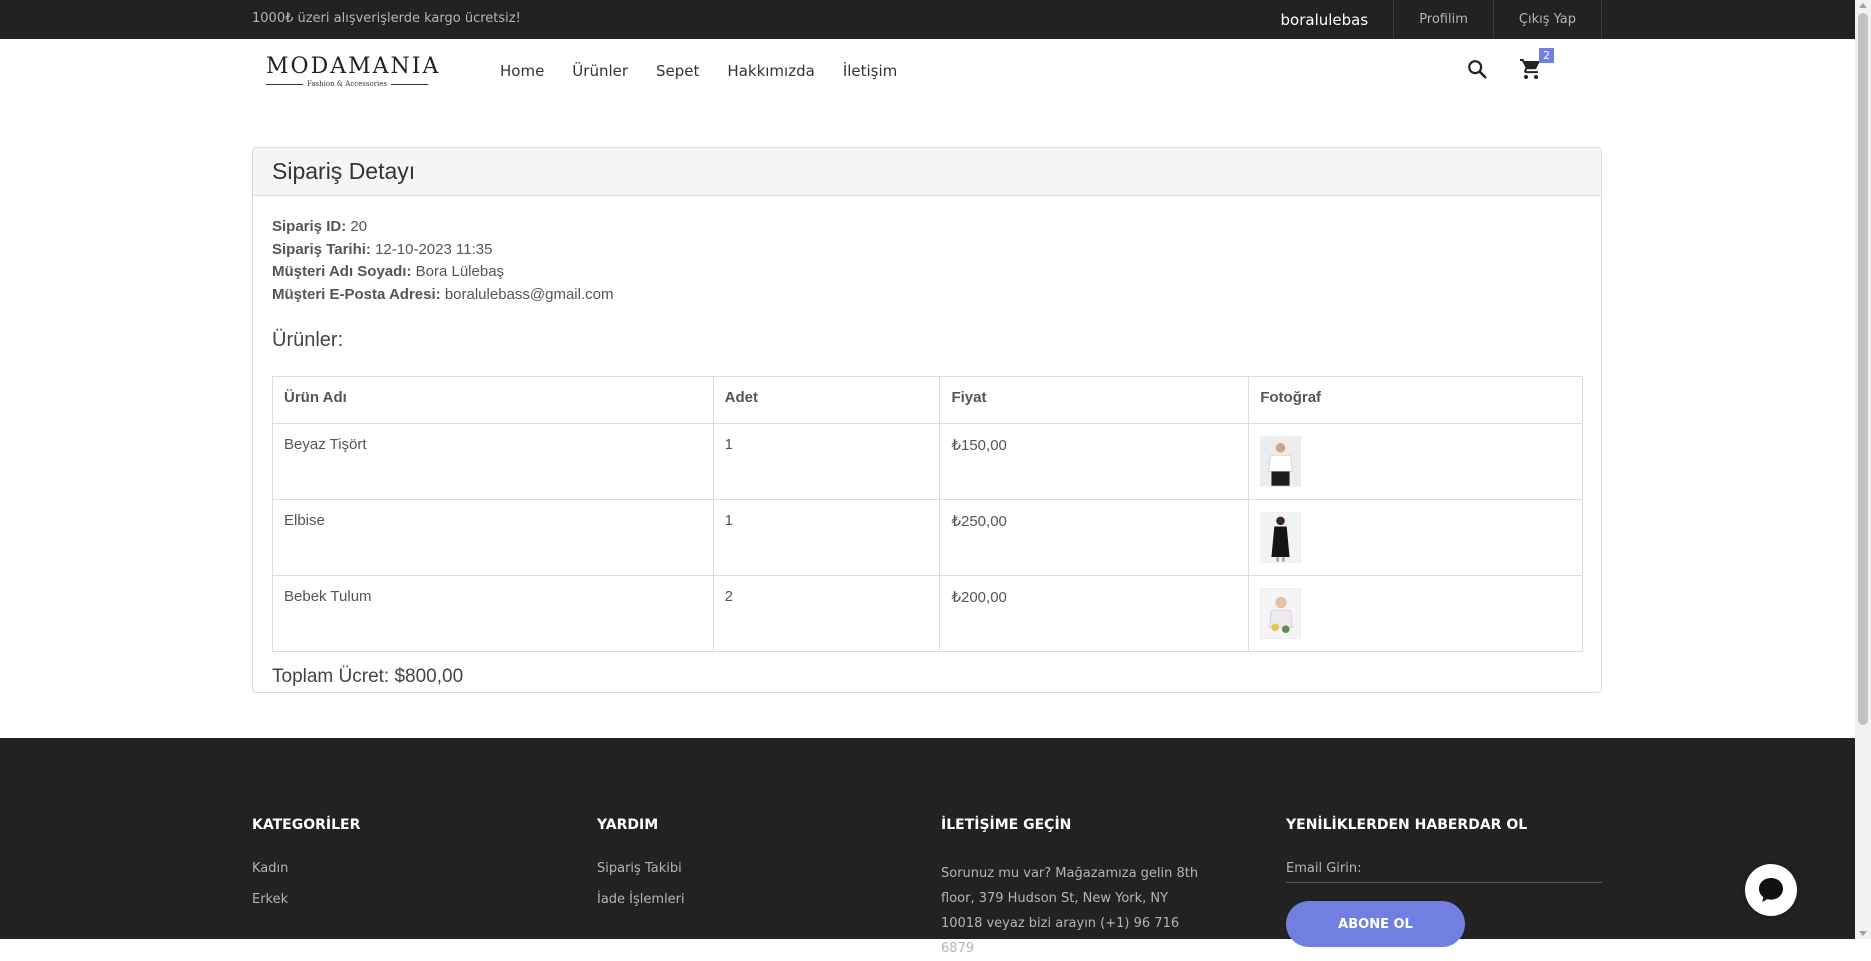 This screenshot has height=961, width=1871. Describe the element at coordinates (359, 226) in the screenshot. I see `order-id-value: 20` at that location.